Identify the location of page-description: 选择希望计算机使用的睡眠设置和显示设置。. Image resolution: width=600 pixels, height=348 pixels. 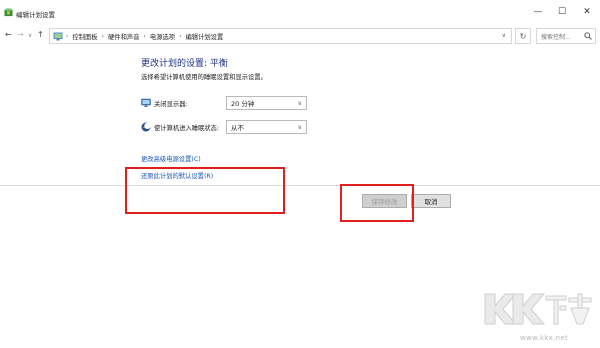
(204, 77).